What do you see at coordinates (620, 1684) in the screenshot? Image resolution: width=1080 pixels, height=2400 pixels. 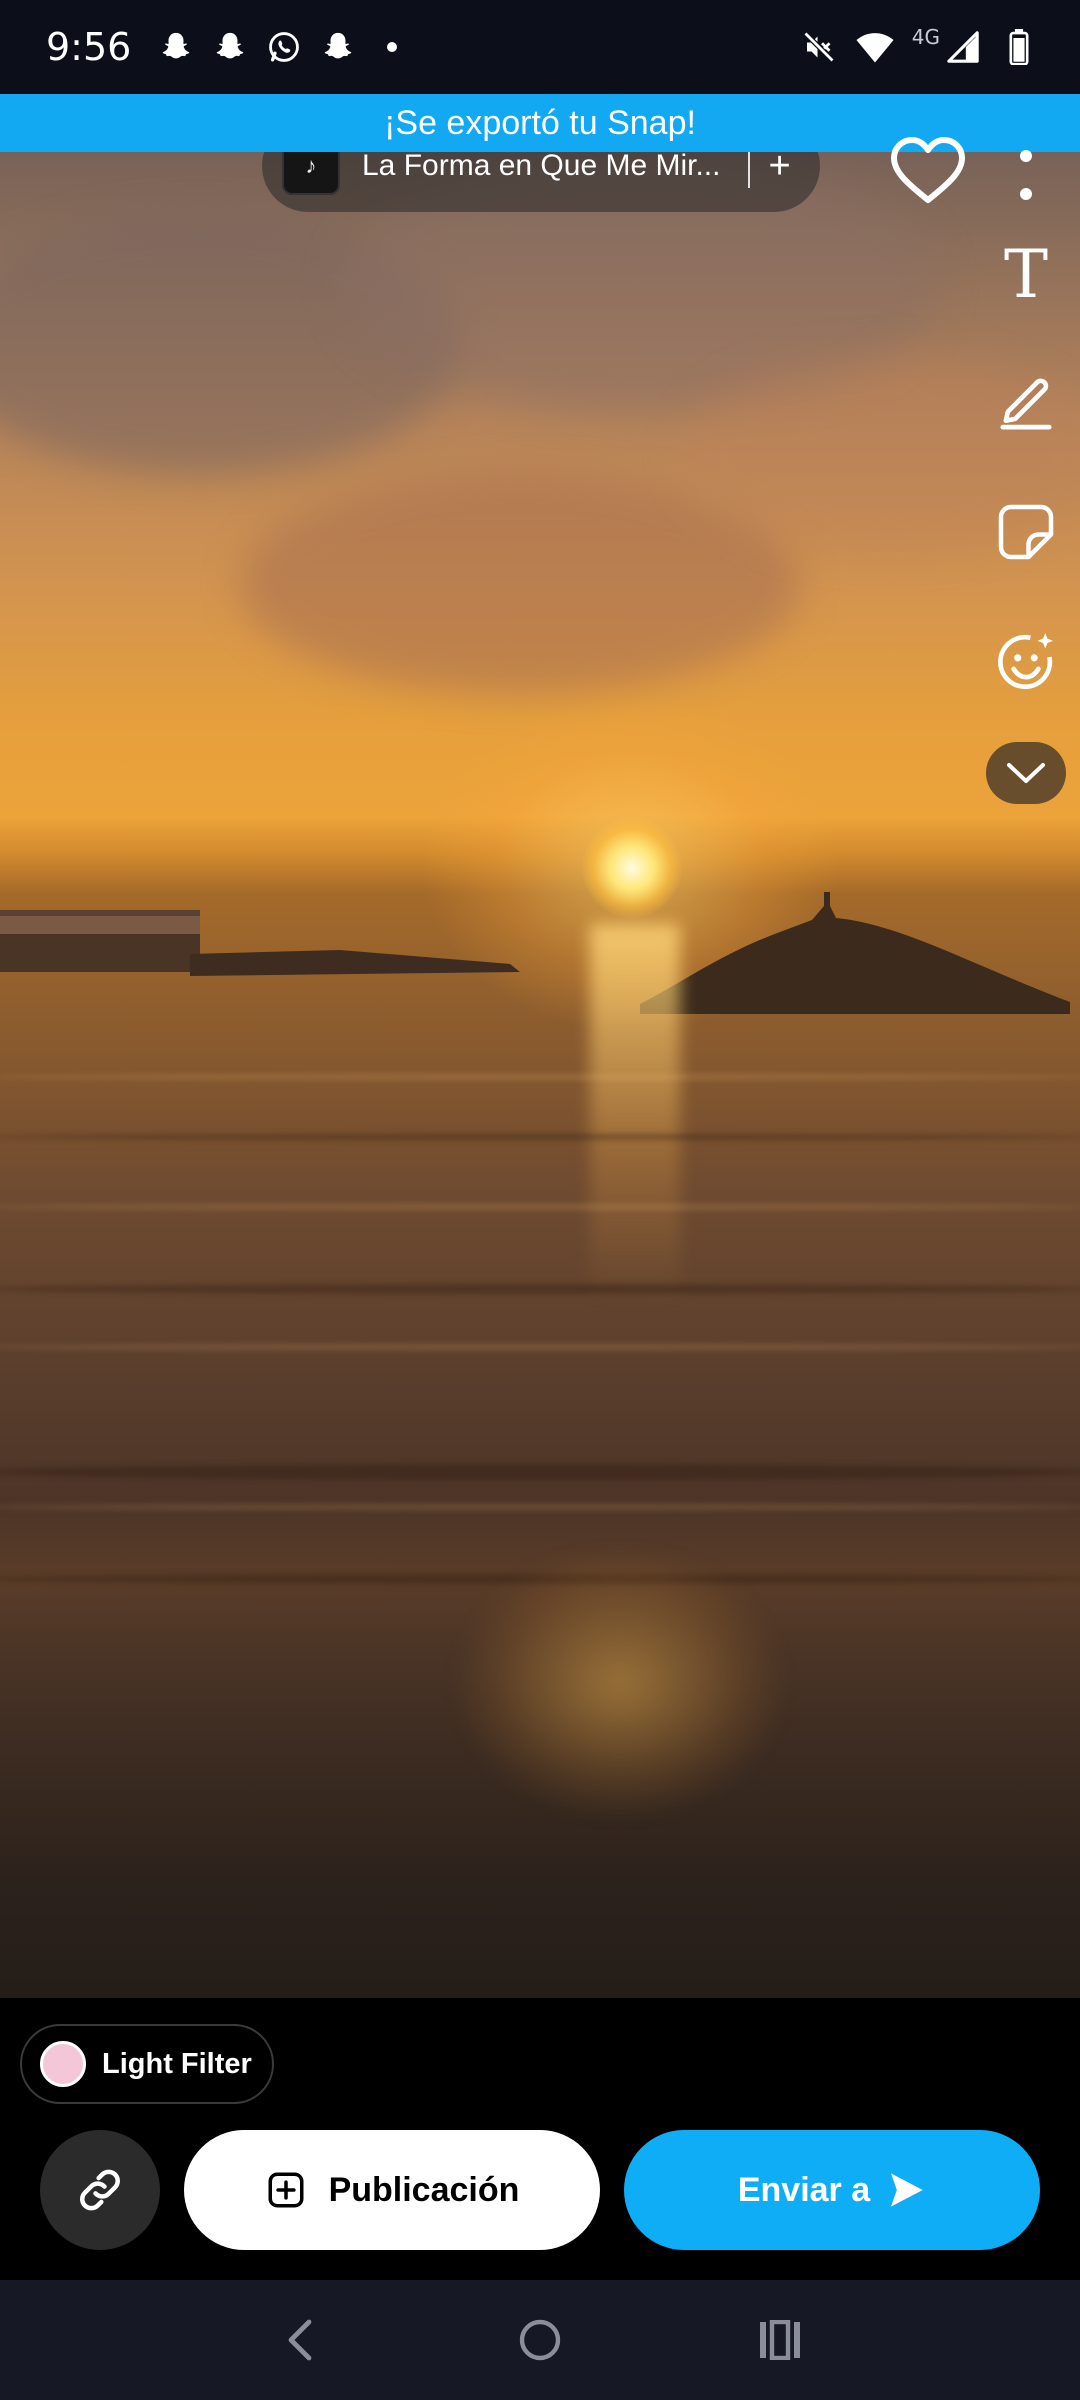 I see `beach-reflection` at bounding box center [620, 1684].